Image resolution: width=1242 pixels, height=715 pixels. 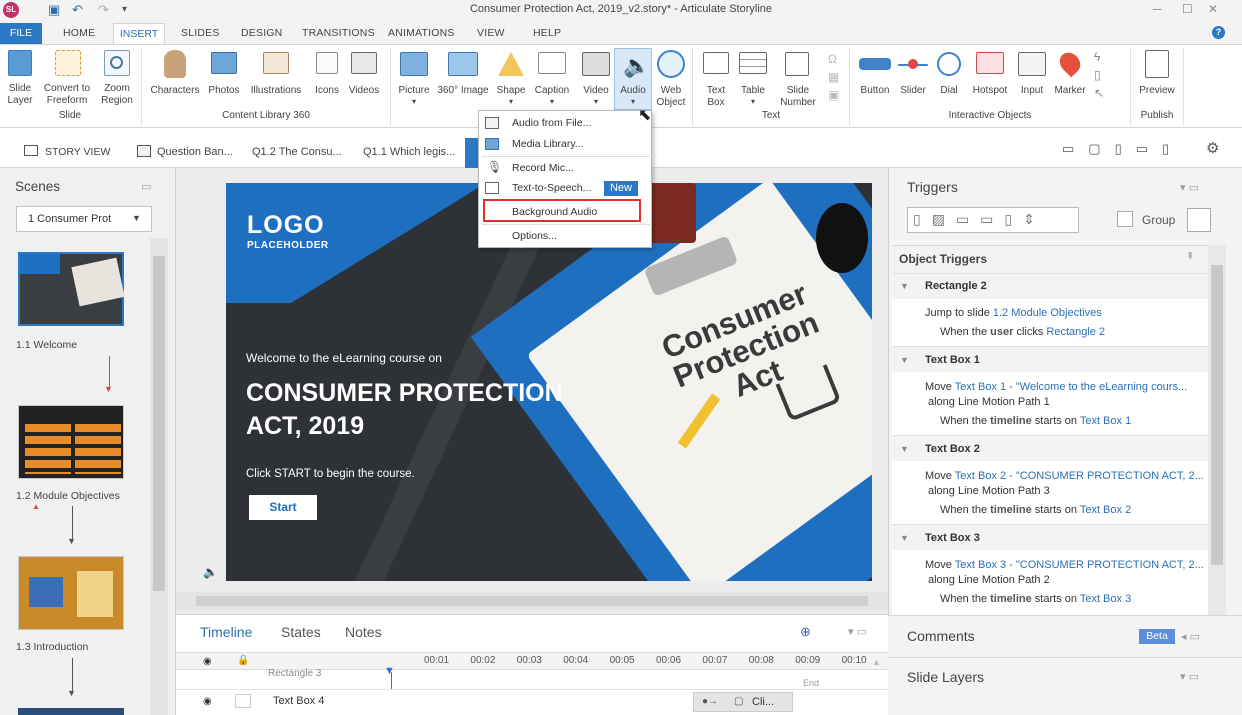 I want to click on characters-button: Characters, so click(x=175, y=75).